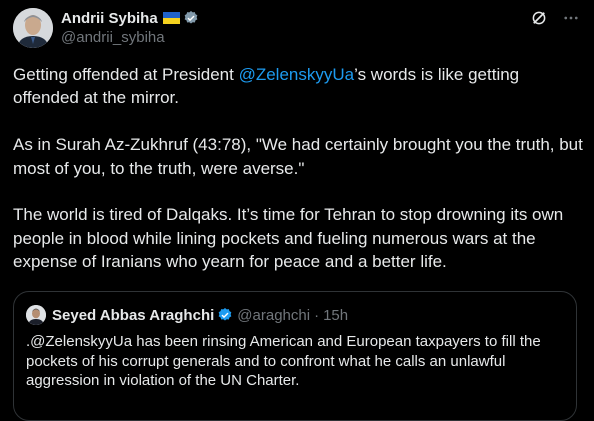 The image size is (594, 421). I want to click on ukraine-flag-icon, so click(171, 18).